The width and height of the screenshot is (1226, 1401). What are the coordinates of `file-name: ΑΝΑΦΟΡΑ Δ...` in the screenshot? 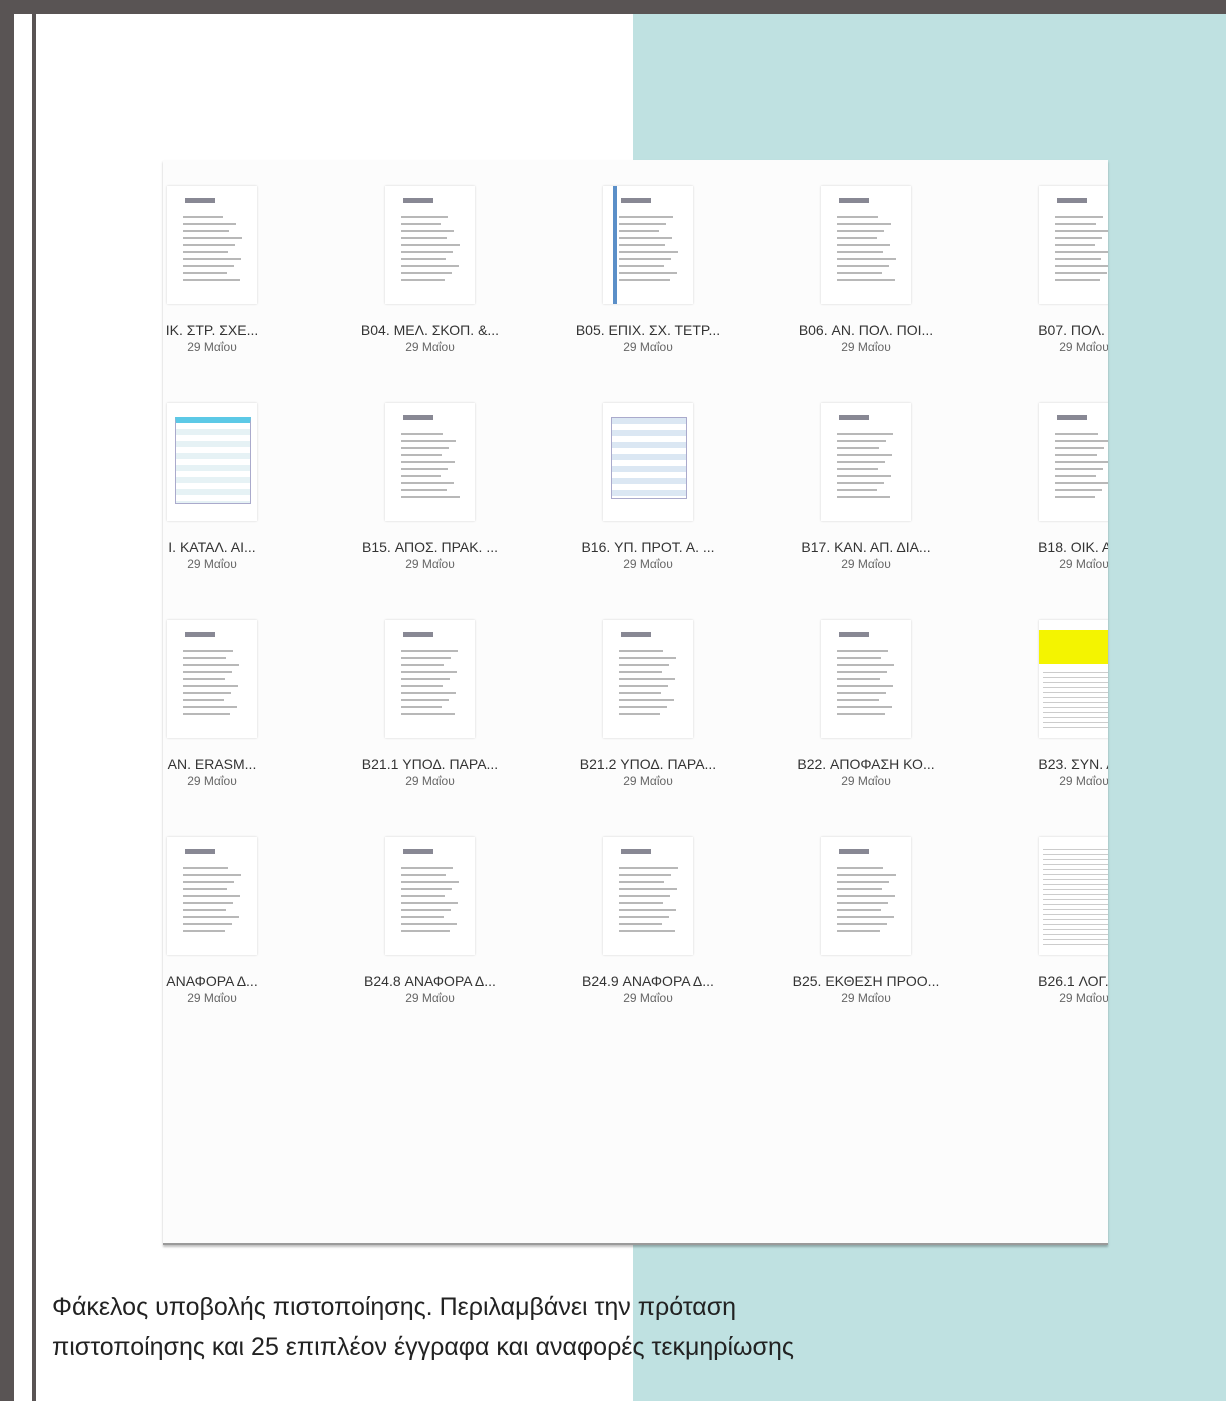 It's located at (212, 981).